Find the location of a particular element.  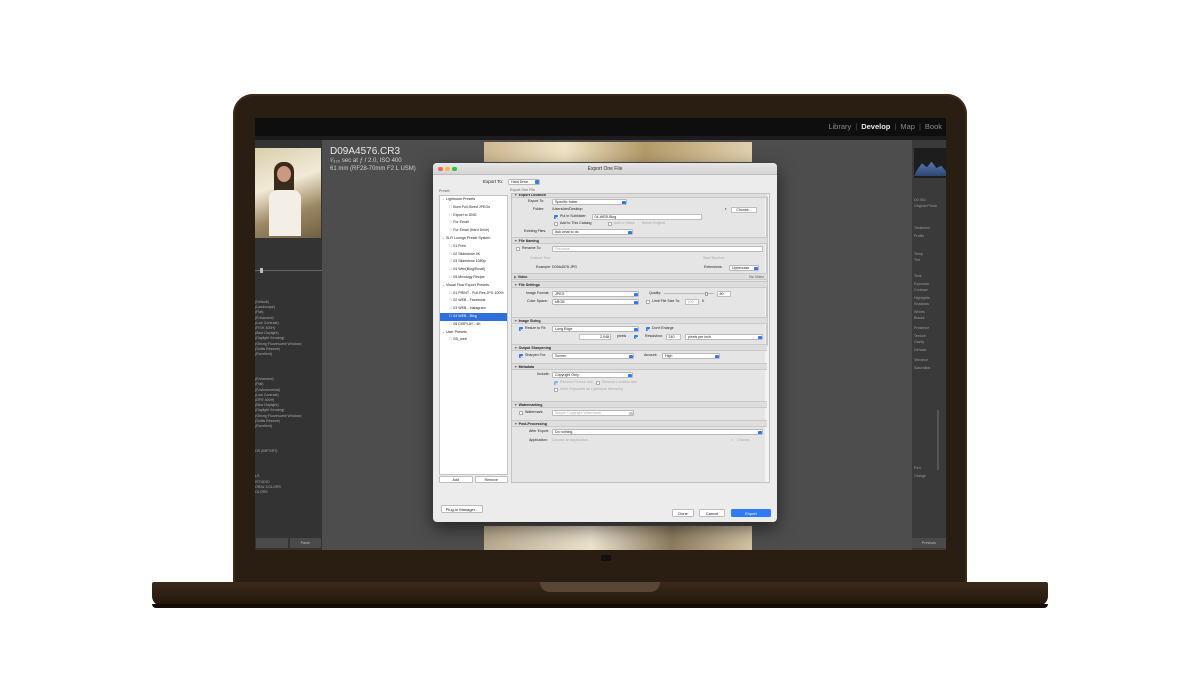

preset-item: For Email is located at coordinates (473, 223).